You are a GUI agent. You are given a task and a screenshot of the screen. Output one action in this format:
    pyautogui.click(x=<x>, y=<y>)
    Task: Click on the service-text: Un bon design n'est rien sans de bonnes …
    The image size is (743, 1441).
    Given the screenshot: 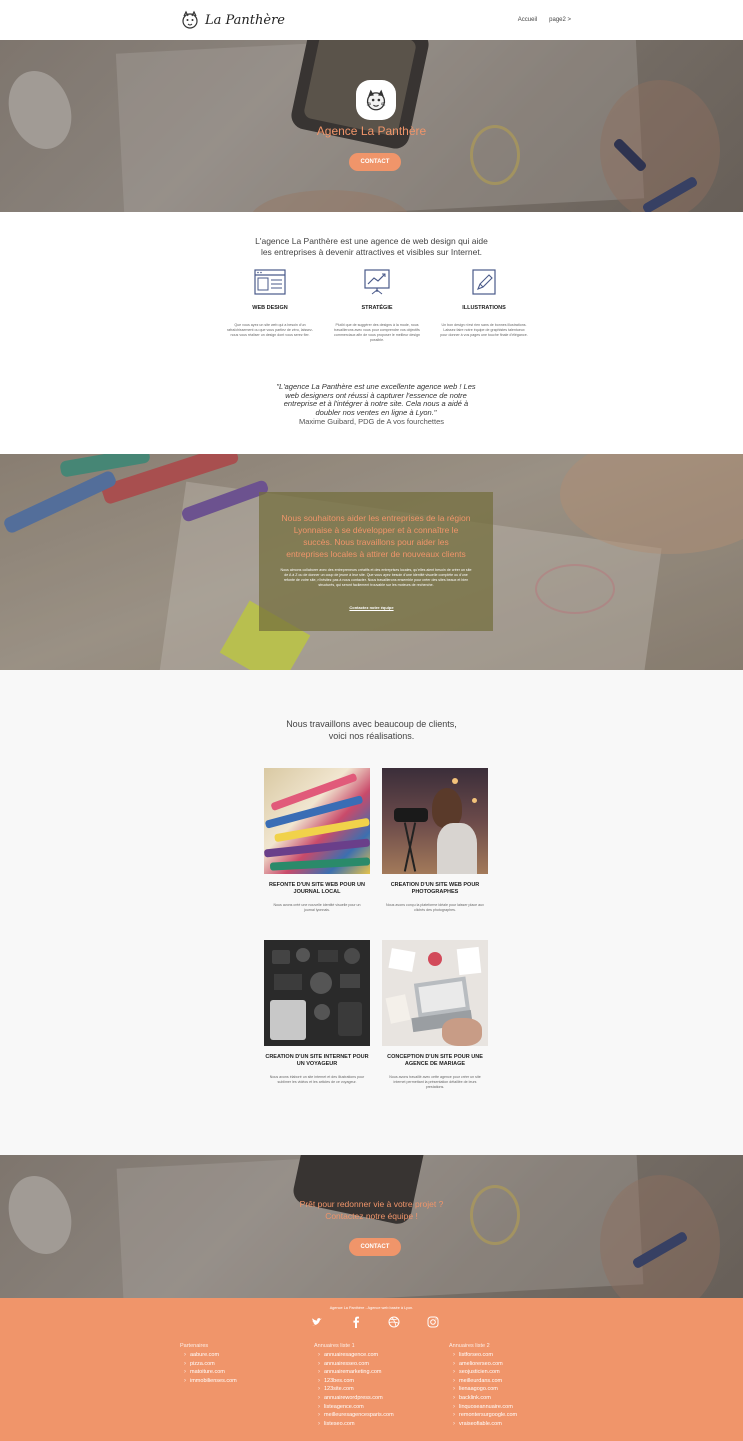 What is the action you would take?
    pyautogui.click(x=484, y=330)
    